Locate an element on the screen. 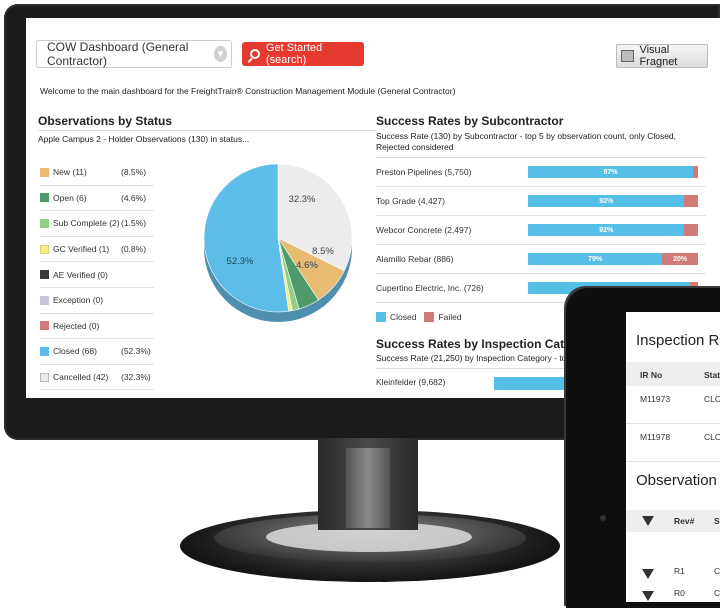  inspection-reports-title: Inspection Re is located at coordinates (678, 340).